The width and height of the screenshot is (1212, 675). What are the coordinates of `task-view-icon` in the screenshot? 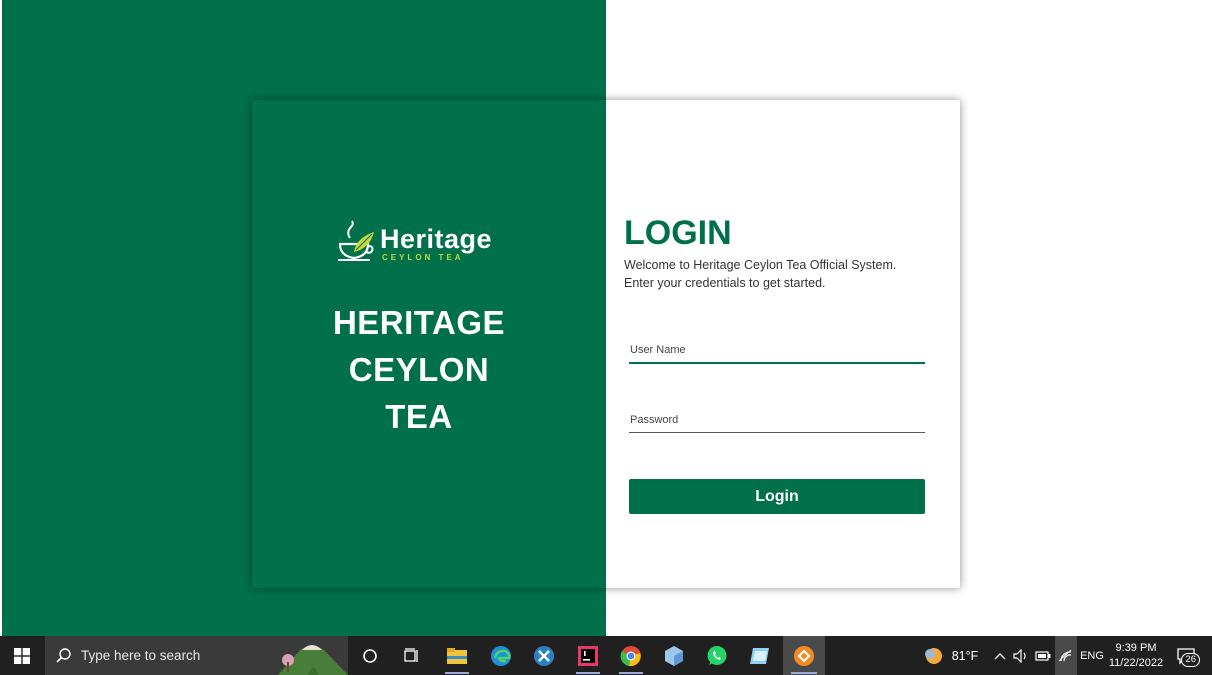 It's located at (411, 654).